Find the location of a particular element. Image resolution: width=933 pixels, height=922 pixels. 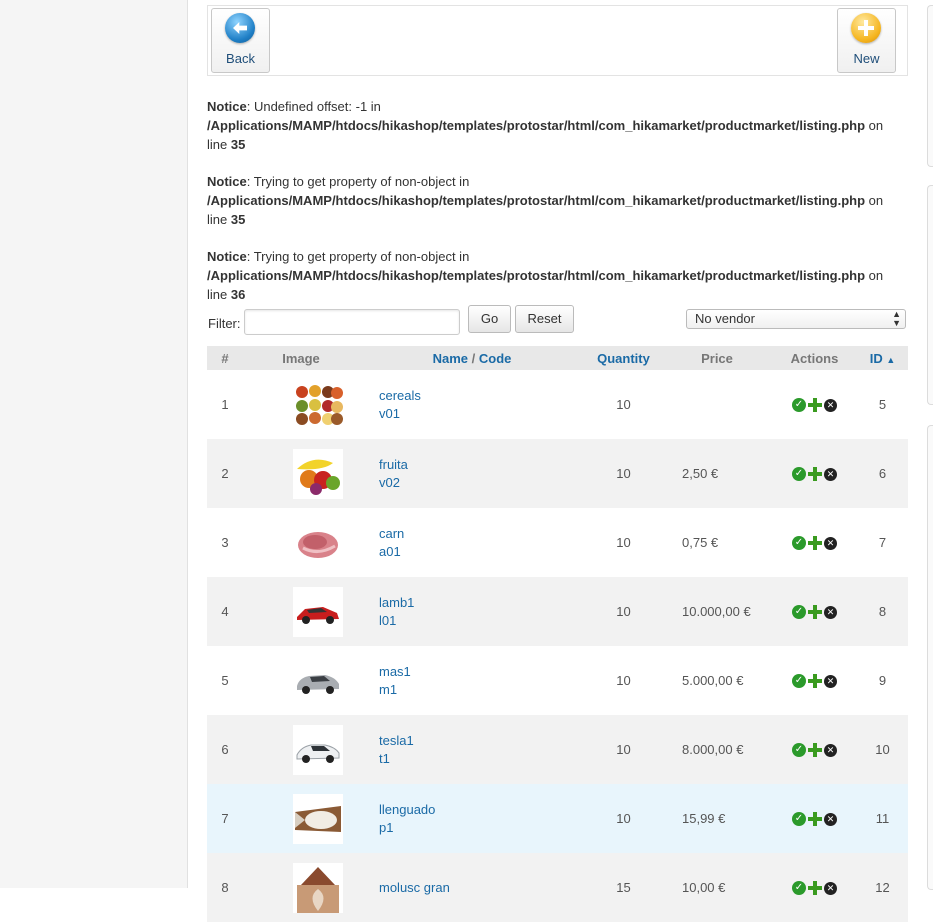

product-code-link: p1 is located at coordinates (482, 828).